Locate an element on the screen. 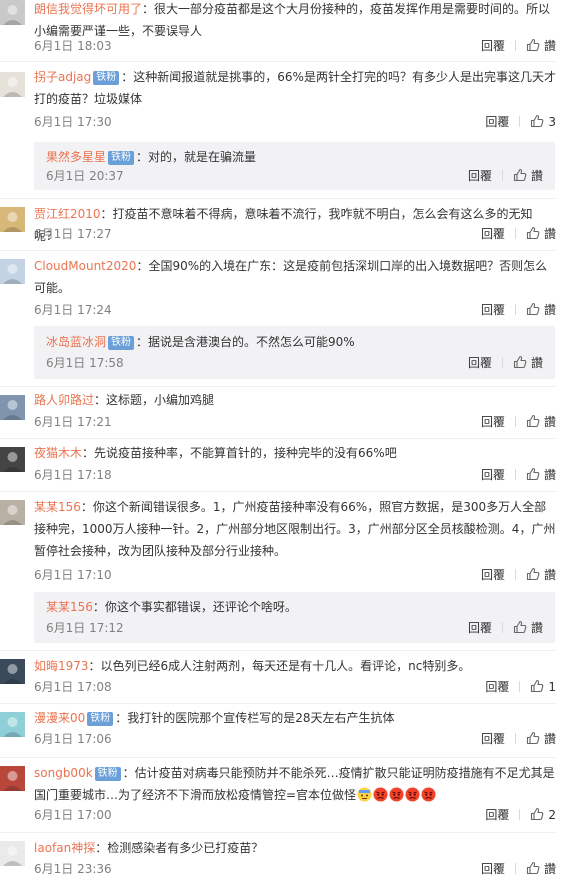 The height and width of the screenshot is (892, 569). comment-meta: 6月1日 17:12 回覆 讚 is located at coordinates (294, 628).